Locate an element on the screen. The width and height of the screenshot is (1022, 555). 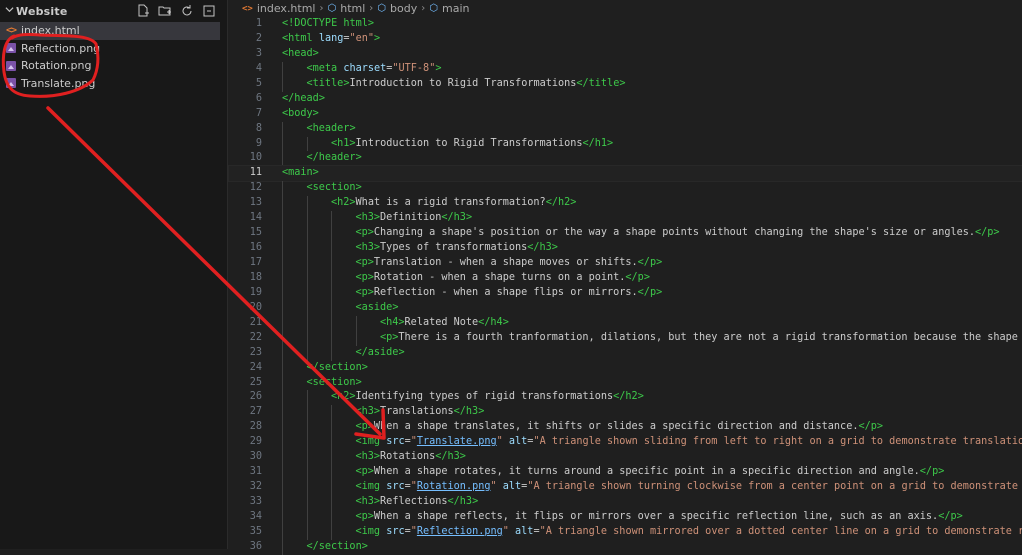
code-line: 36 </section> is located at coordinates (625, 547).